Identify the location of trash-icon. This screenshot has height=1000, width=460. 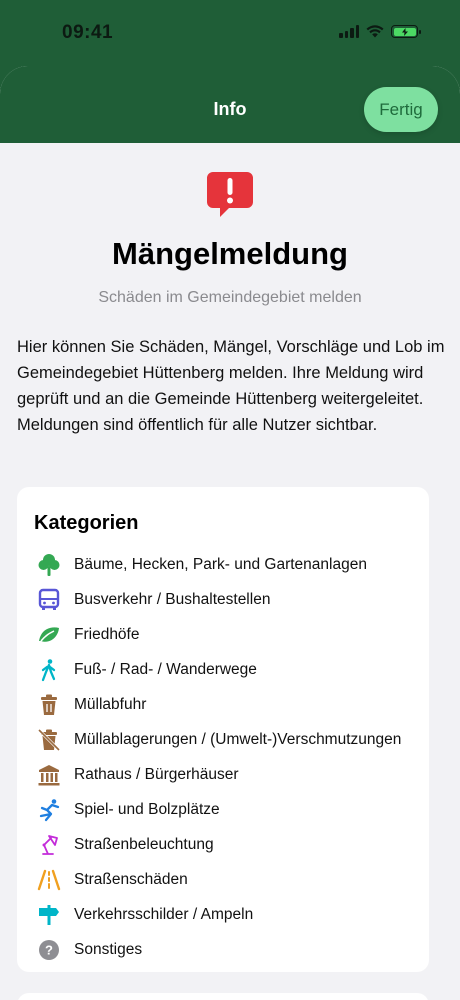
(49, 705).